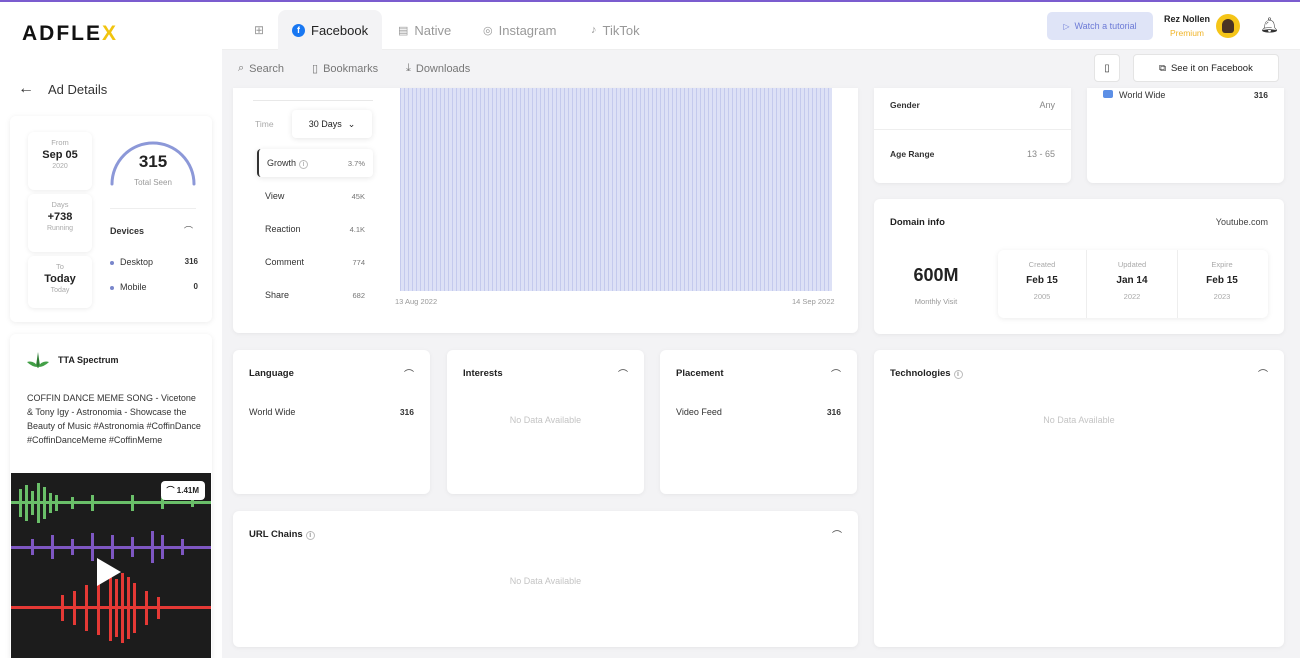 The height and width of the screenshot is (658, 1300). What do you see at coordinates (1187, 19) in the screenshot?
I see `user-name: Rez Nollen` at bounding box center [1187, 19].